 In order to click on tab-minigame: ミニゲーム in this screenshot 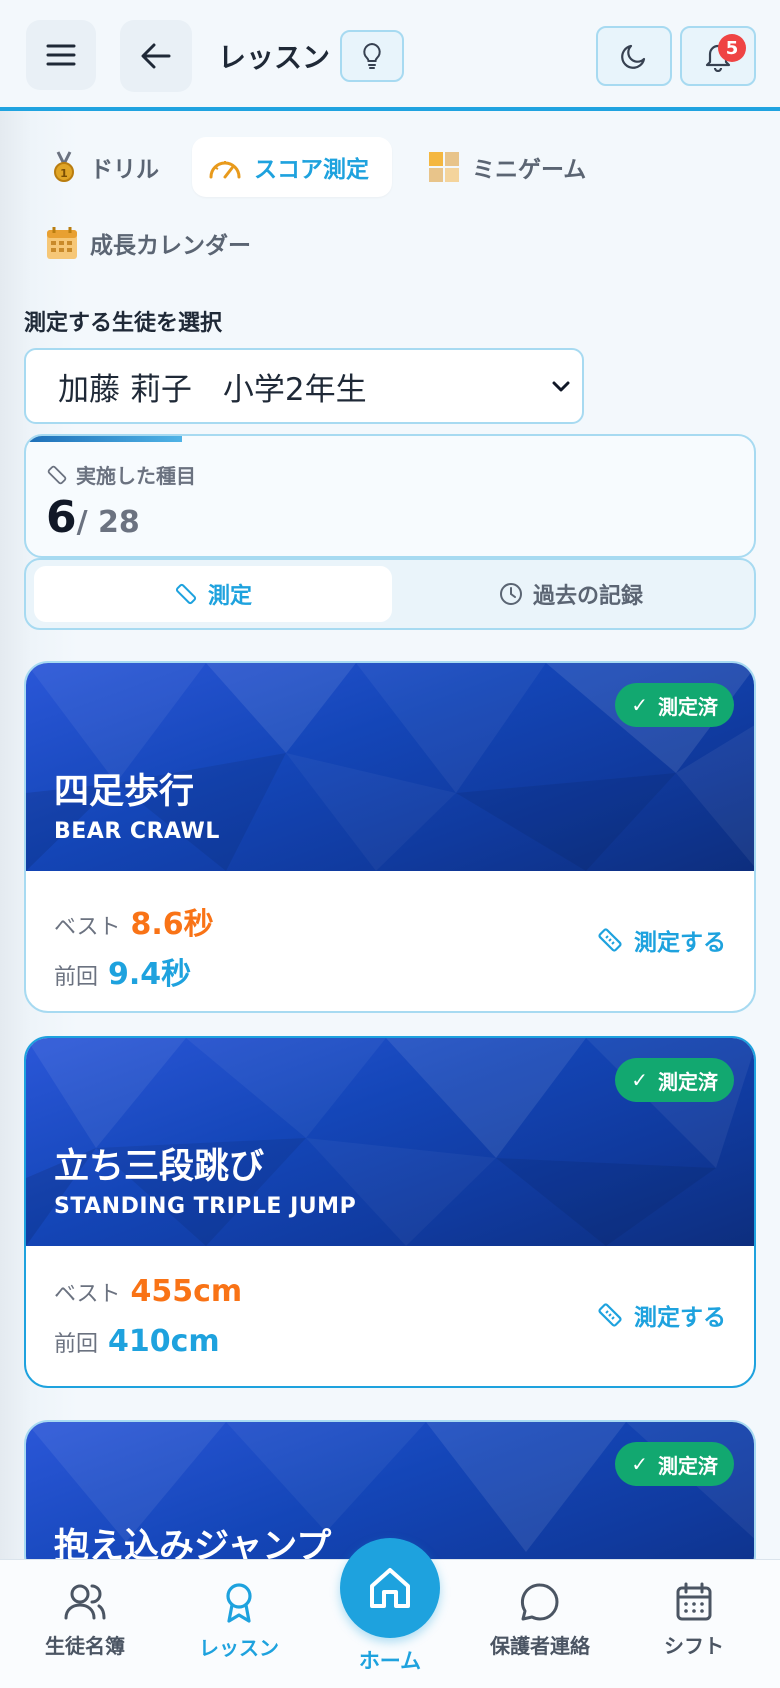, I will do `click(507, 167)`.